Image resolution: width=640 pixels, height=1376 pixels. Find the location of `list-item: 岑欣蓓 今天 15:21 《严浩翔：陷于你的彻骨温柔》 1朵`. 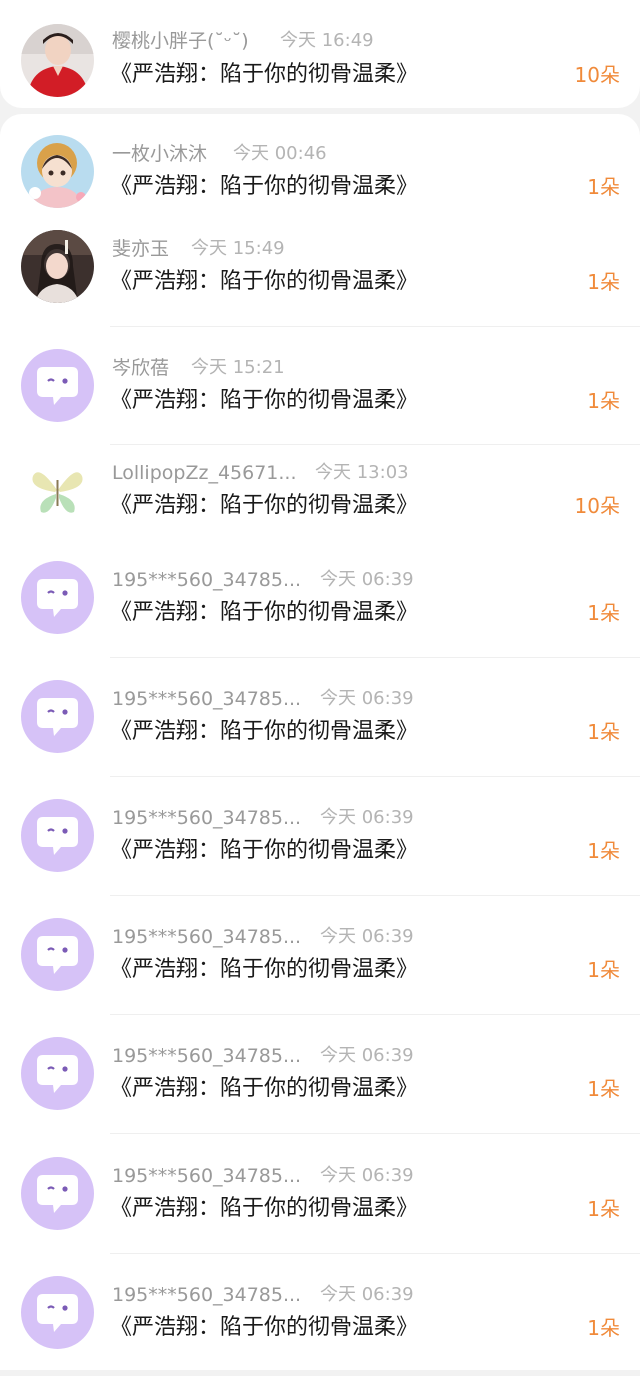

list-item: 岑欣蓓 今天 15:21 《严浩翔：陷于你的彻骨温柔》 1朵 is located at coordinates (320, 399).